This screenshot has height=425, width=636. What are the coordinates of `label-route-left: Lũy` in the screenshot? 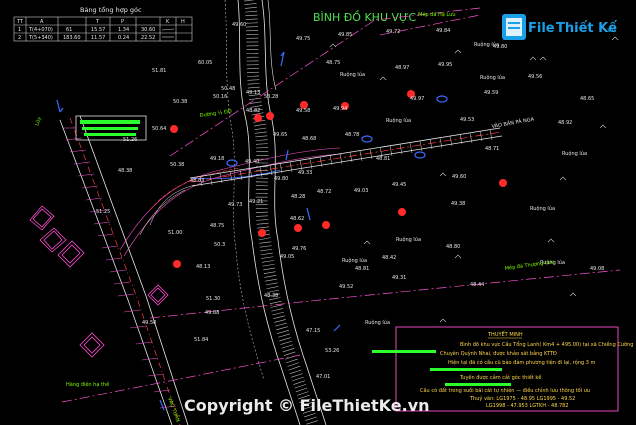 It's located at (38, 121).